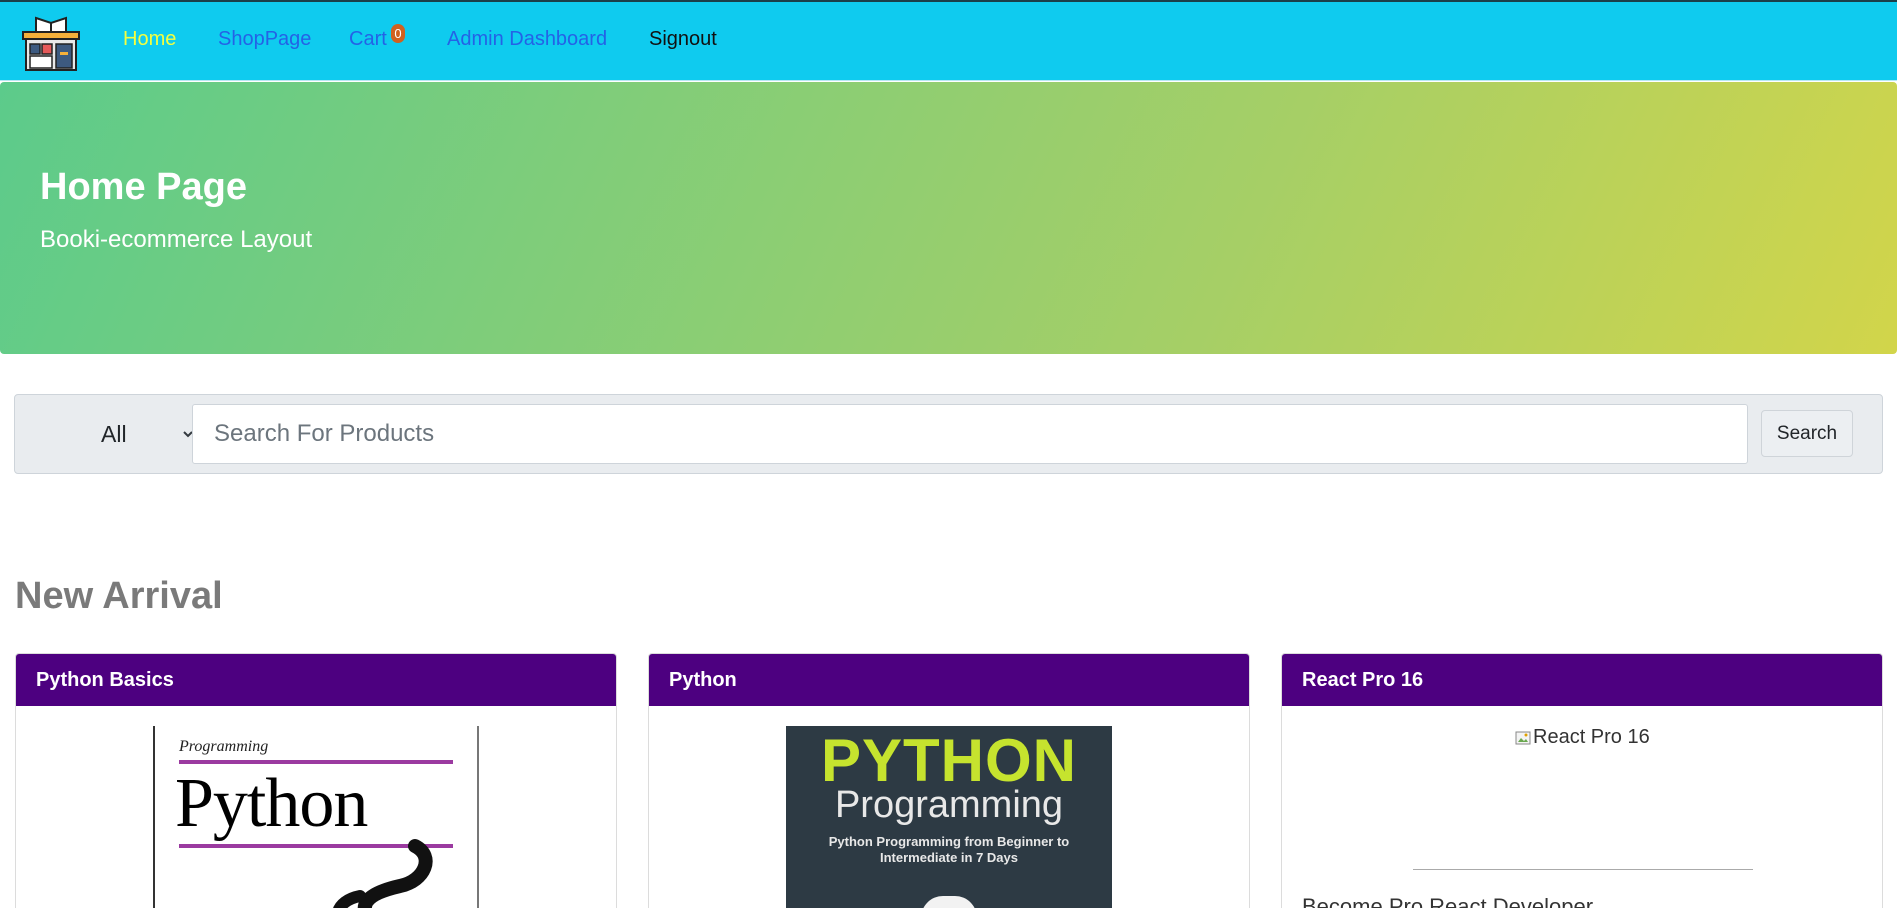 The width and height of the screenshot is (1897, 908). I want to click on cover-subtitle-text: Programming, so click(949, 805).